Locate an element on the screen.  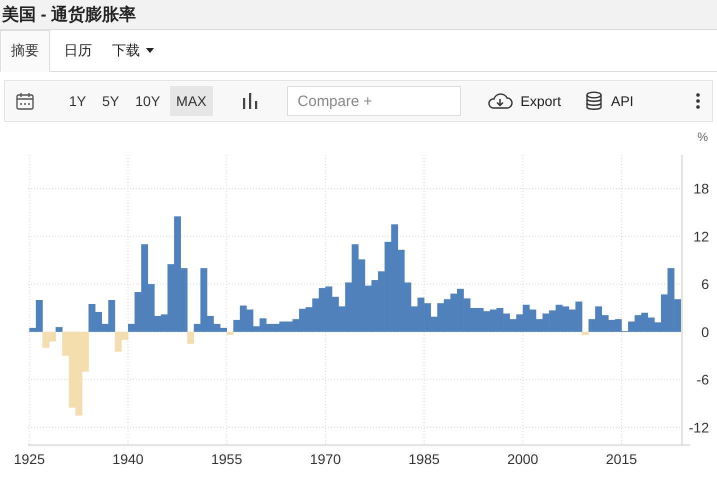
x-tick-label: 1940 is located at coordinates (128, 459).